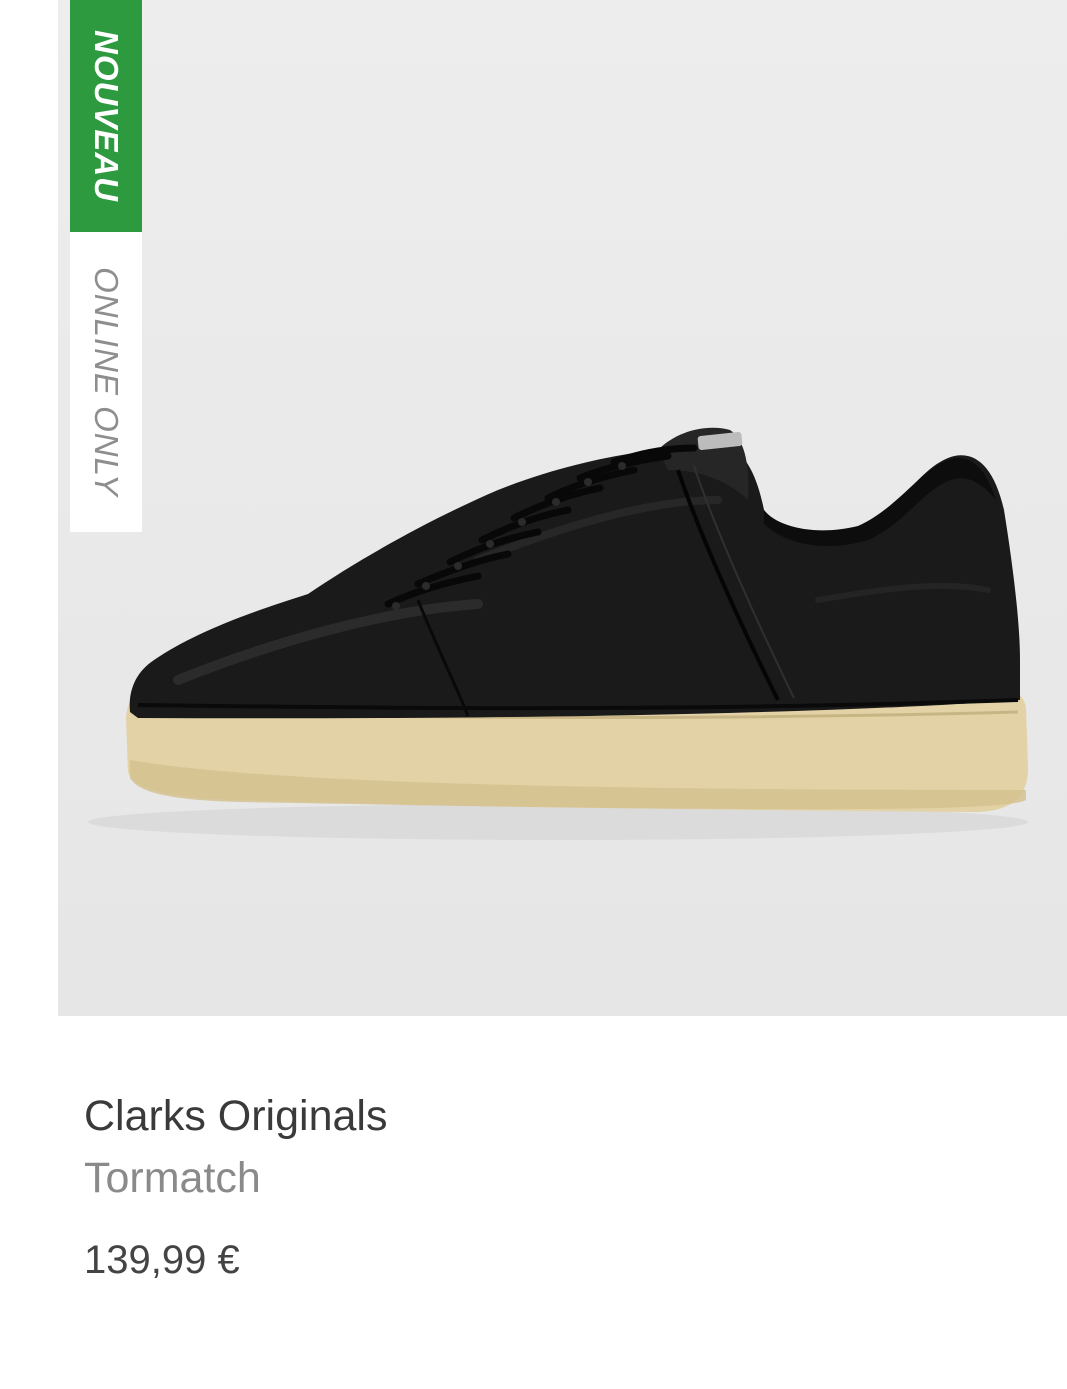 This screenshot has width=1067, height=1389. I want to click on product-info: Clarks Originals Tormatch 139,99 €, so click(534, 1188).